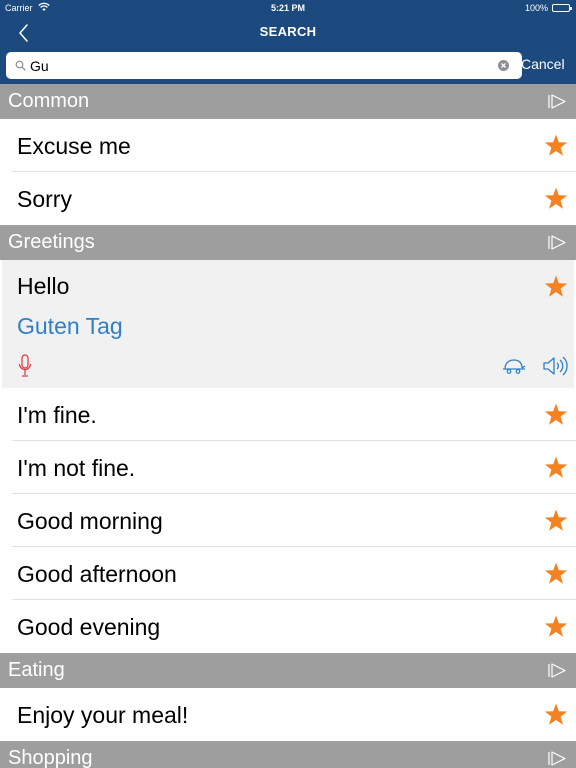 This screenshot has width=576, height=768. What do you see at coordinates (288, 467) in the screenshot?
I see `list-item: I'm not fine.` at bounding box center [288, 467].